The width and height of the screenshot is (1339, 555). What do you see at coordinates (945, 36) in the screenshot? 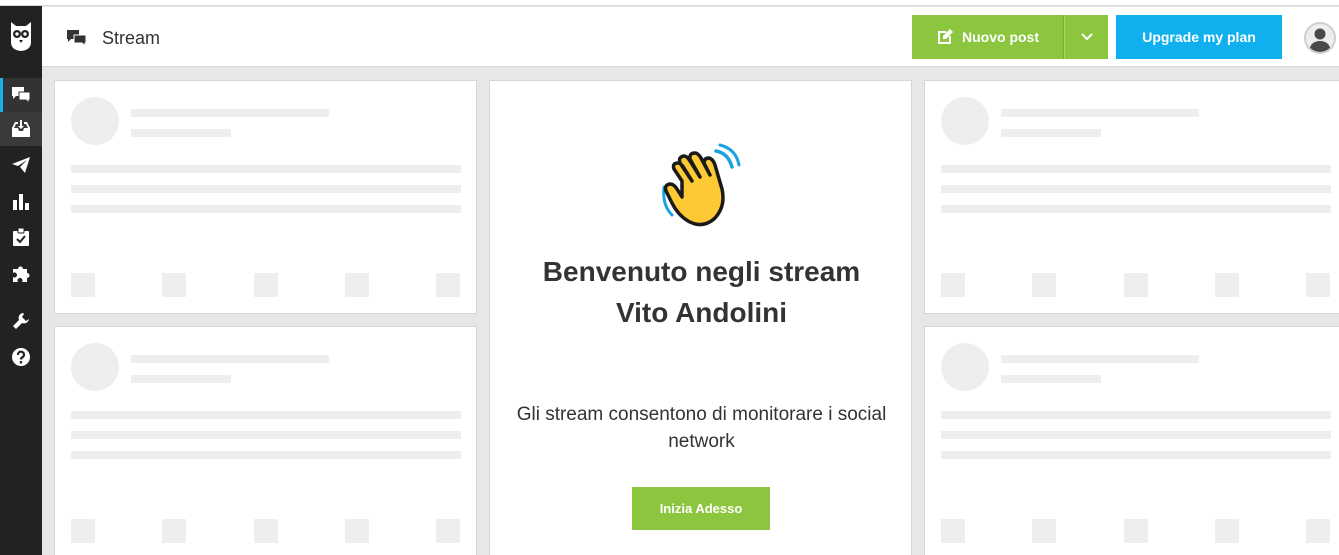
I see `compose-icon` at bounding box center [945, 36].